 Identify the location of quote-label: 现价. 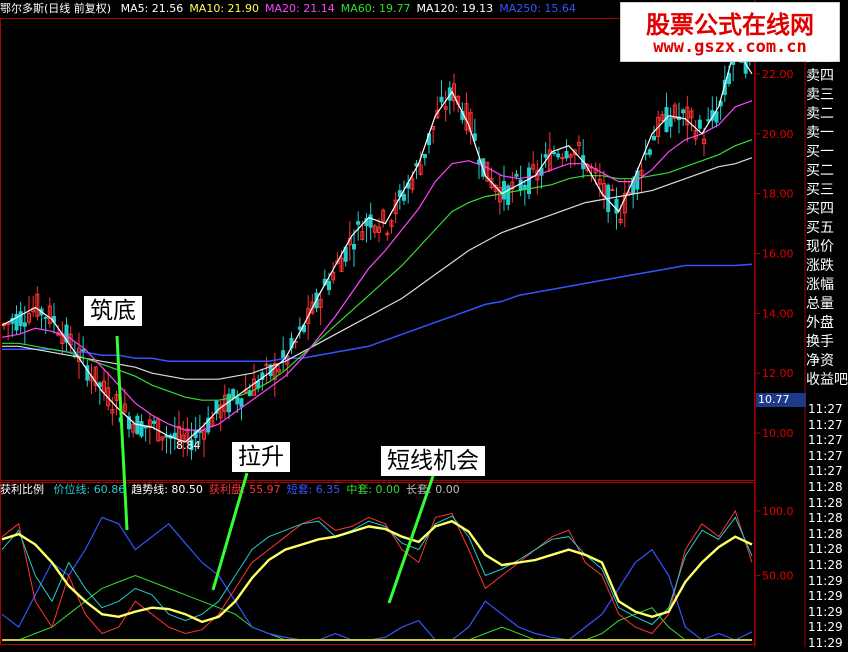
(820, 247).